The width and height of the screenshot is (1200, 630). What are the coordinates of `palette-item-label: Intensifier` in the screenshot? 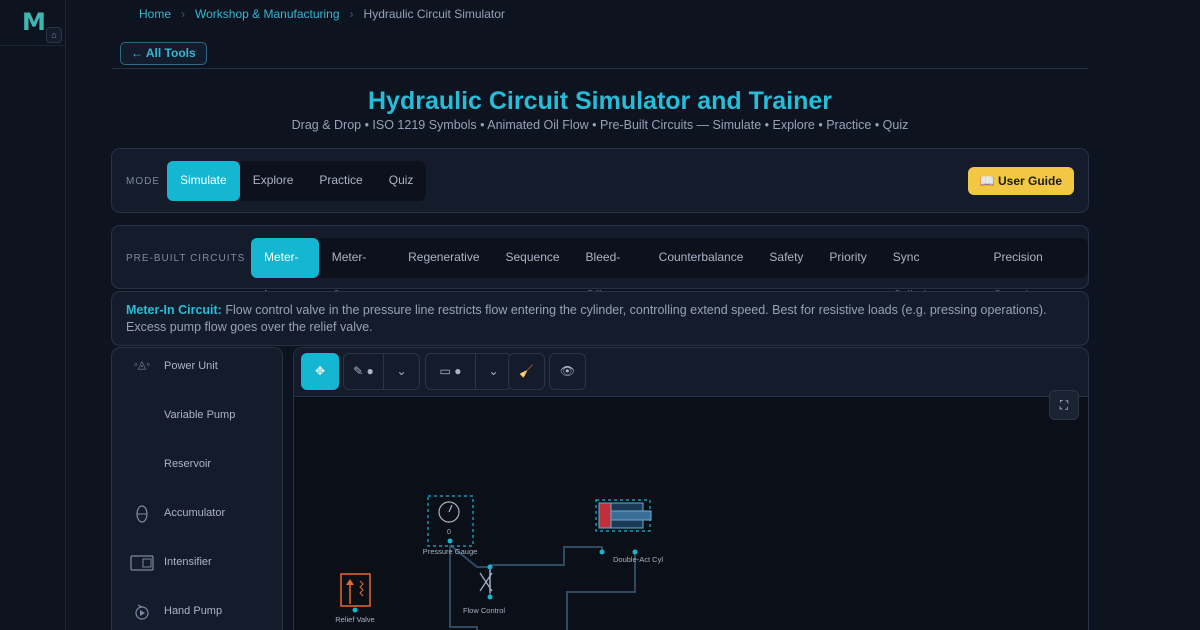 It's located at (188, 562).